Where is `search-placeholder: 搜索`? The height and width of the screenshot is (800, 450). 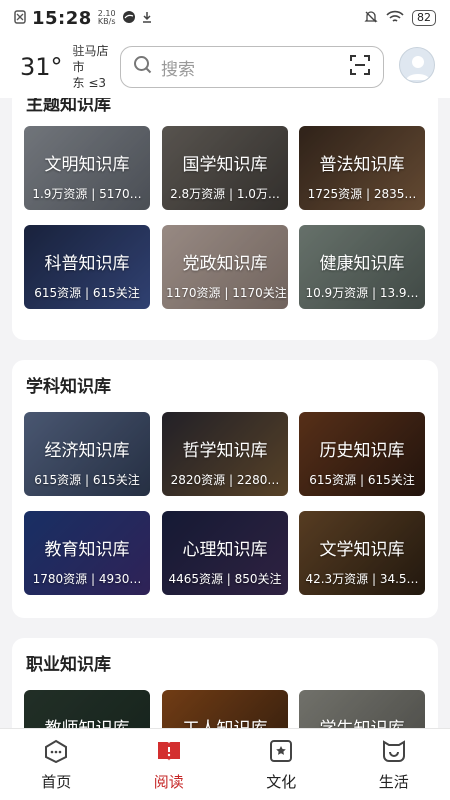
search-placeholder: 搜索 is located at coordinates (178, 69).